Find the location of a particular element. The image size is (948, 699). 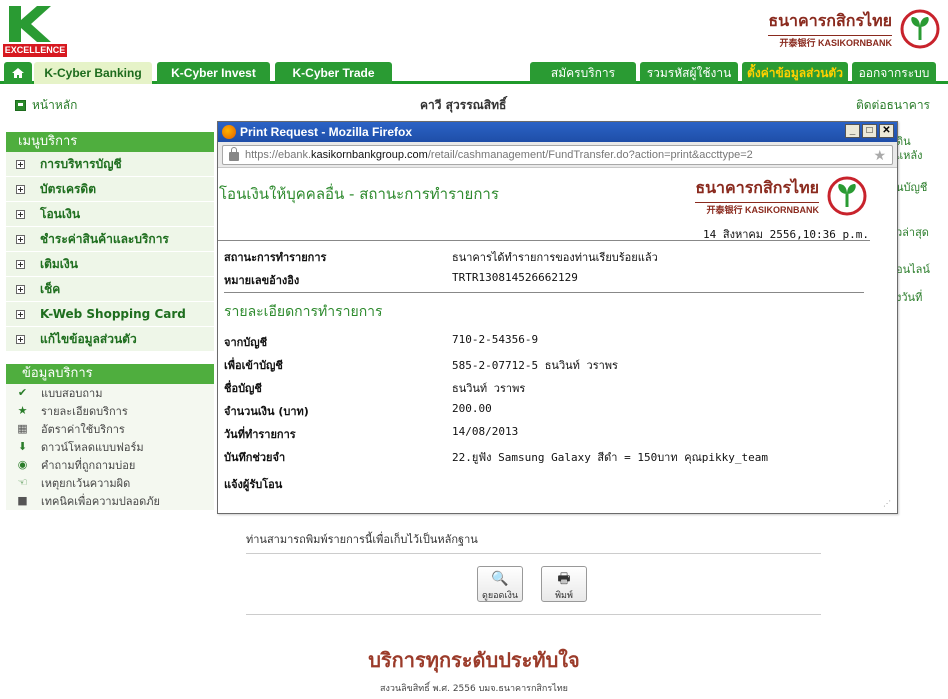

maximize-button: □ is located at coordinates (869, 131).